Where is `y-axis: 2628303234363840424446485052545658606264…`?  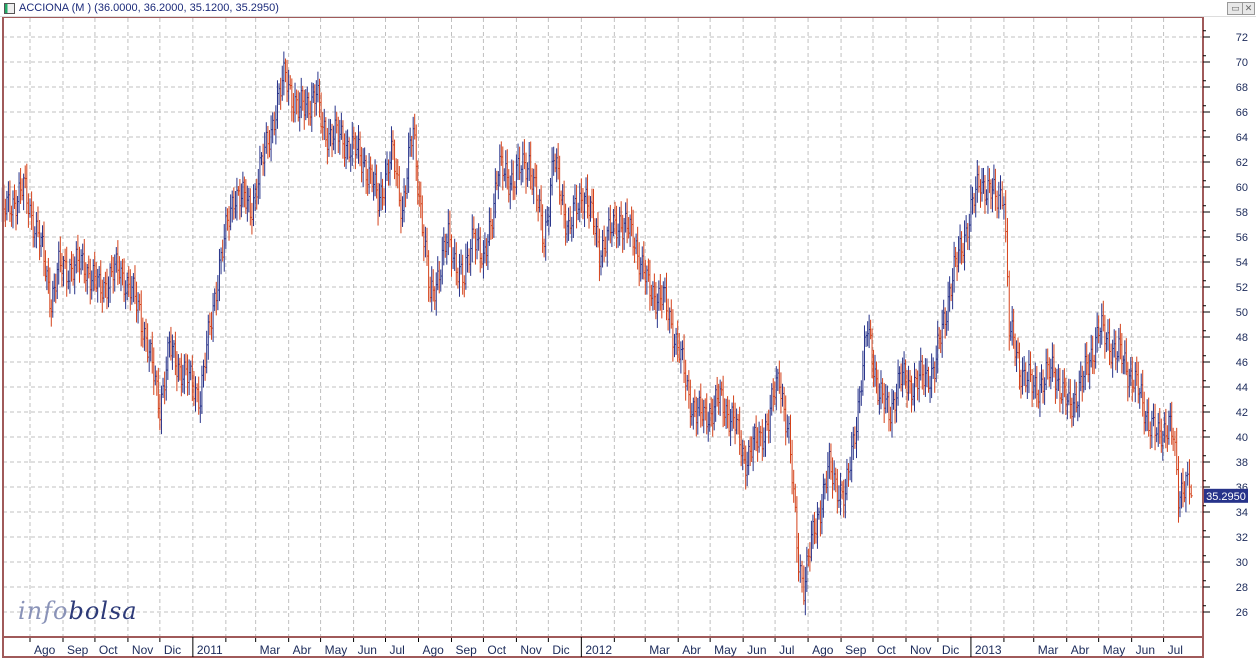 y-axis: 2628303234363840424446485052545658606264… is located at coordinates (1225, 324).